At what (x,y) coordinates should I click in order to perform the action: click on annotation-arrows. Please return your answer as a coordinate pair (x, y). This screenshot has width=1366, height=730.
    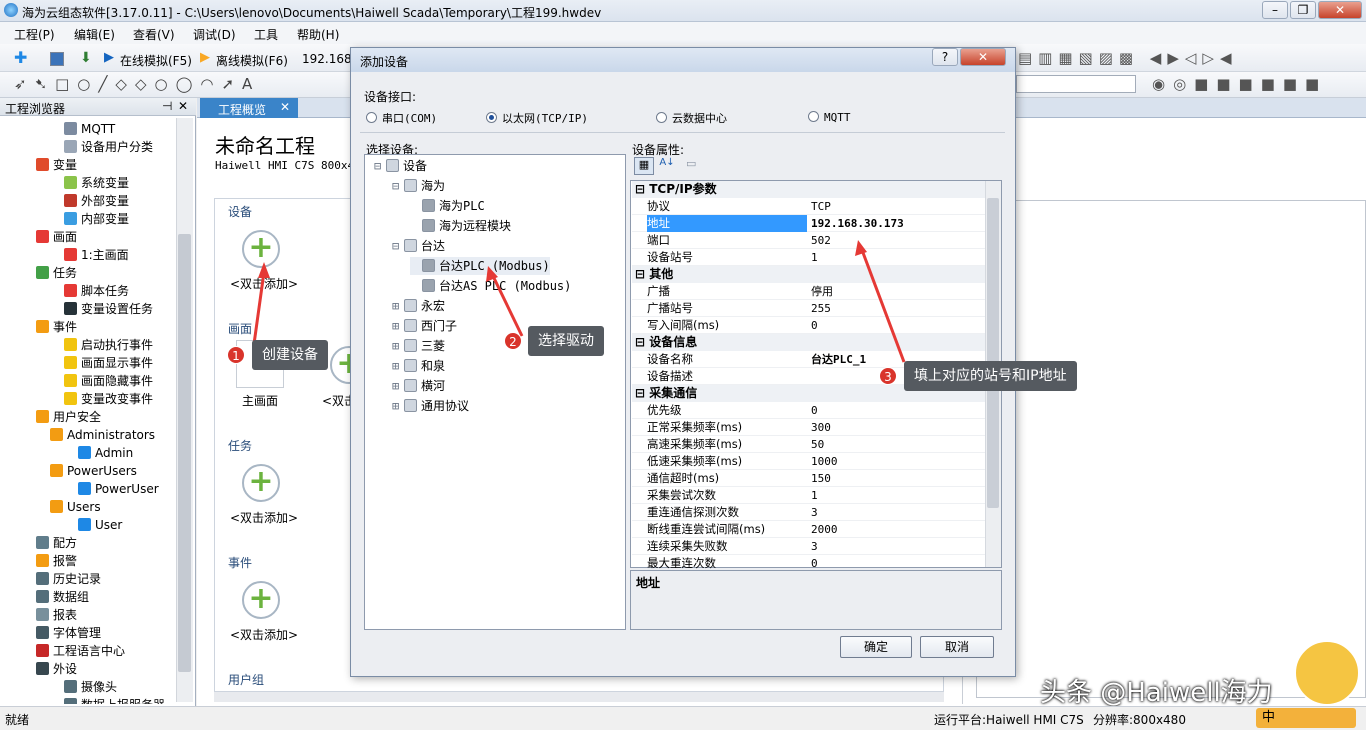
    Looking at the image, I should click on (579, 301).